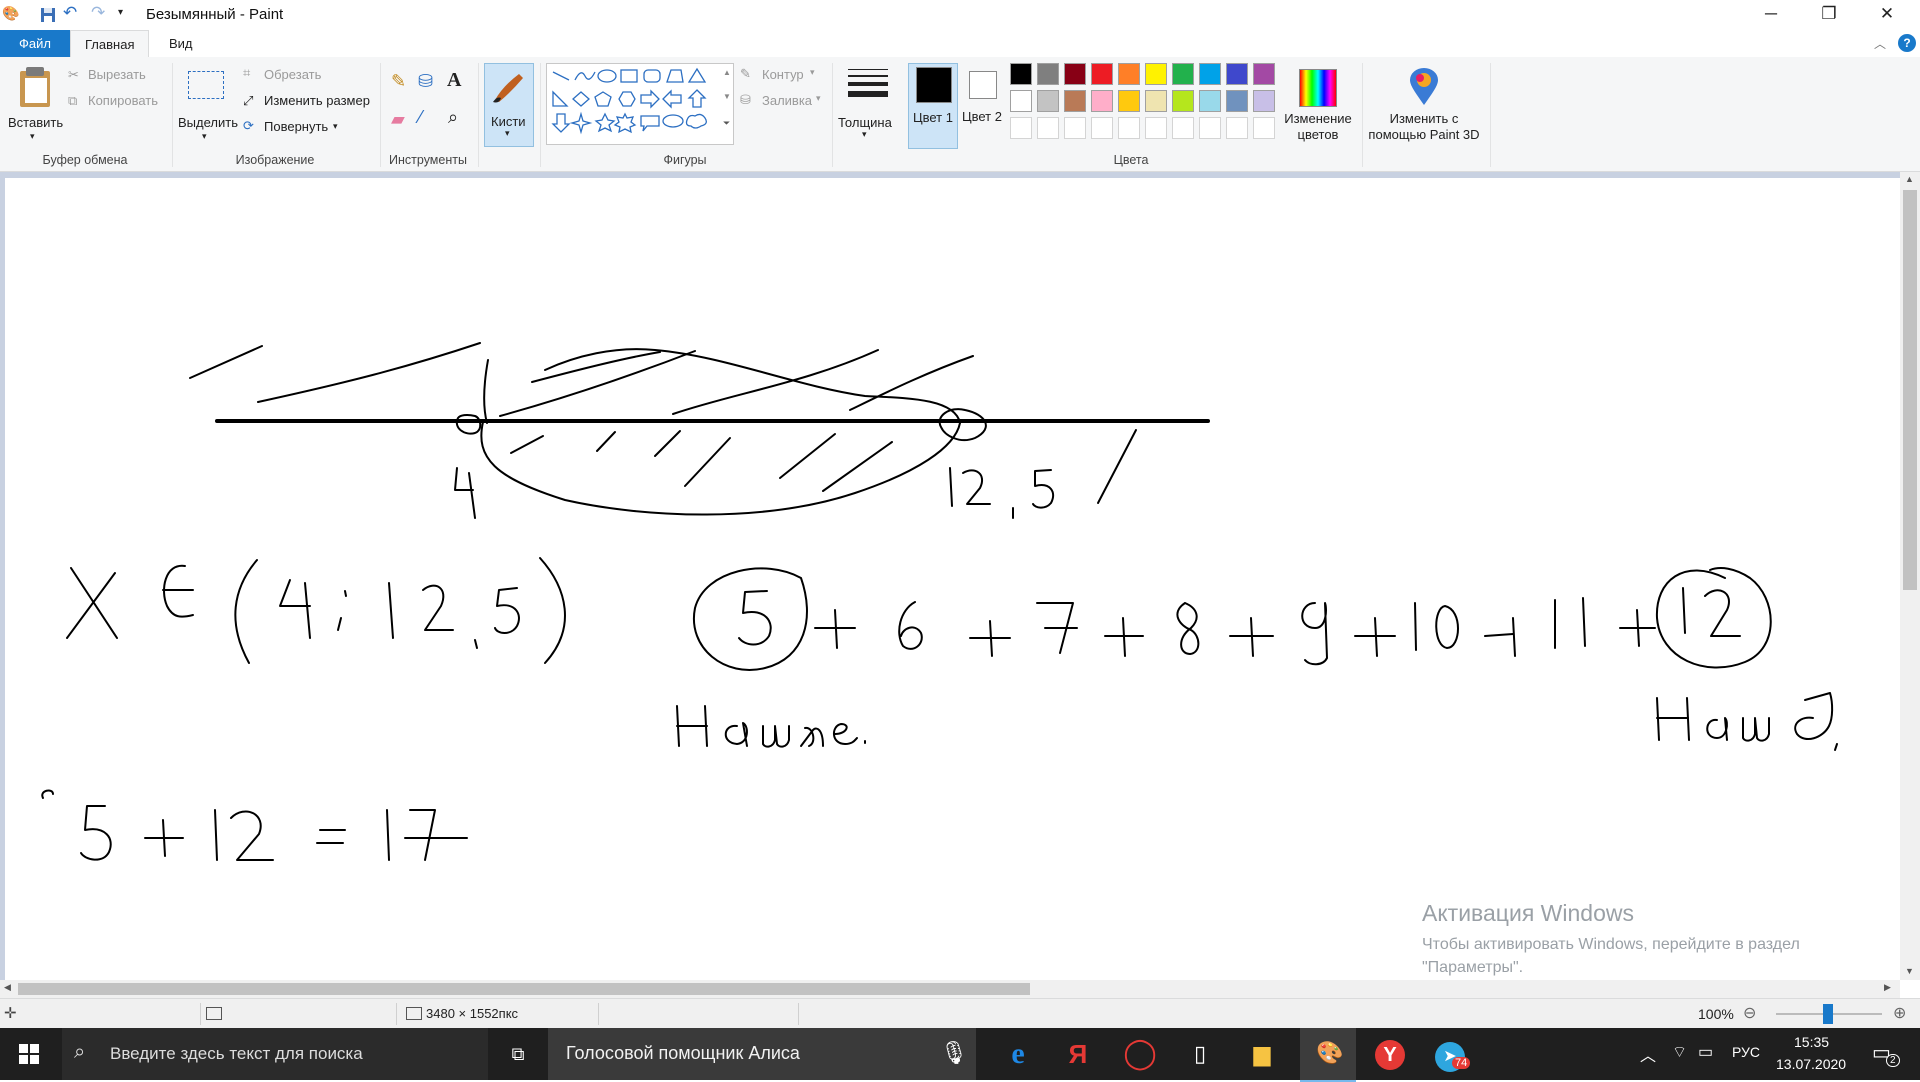 This screenshot has width=1920, height=1082. Describe the element at coordinates (275, 1054) in the screenshot. I see `taskbar-search-box: ⌕ Введите здесь текст для поиска` at that location.